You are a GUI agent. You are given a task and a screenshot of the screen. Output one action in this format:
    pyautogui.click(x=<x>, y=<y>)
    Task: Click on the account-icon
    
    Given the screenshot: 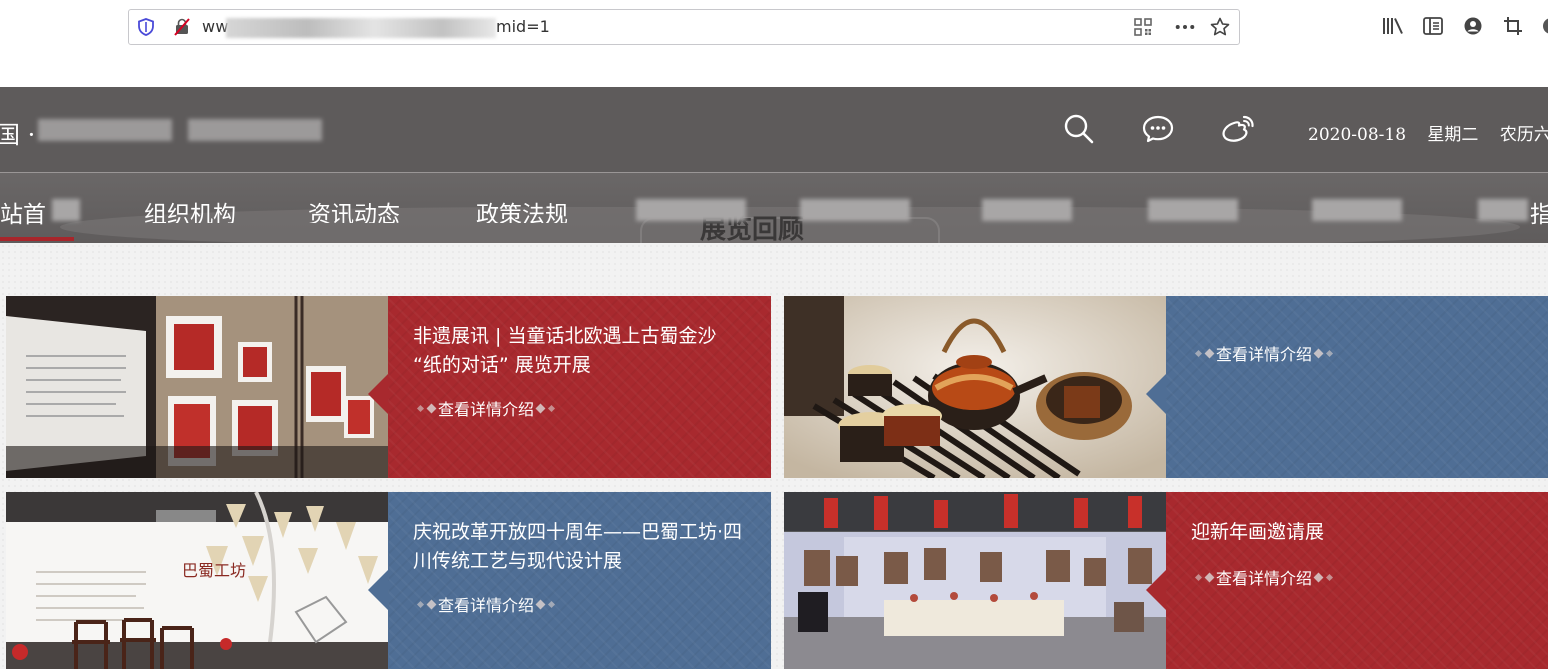 What is the action you would take?
    pyautogui.click(x=1473, y=26)
    